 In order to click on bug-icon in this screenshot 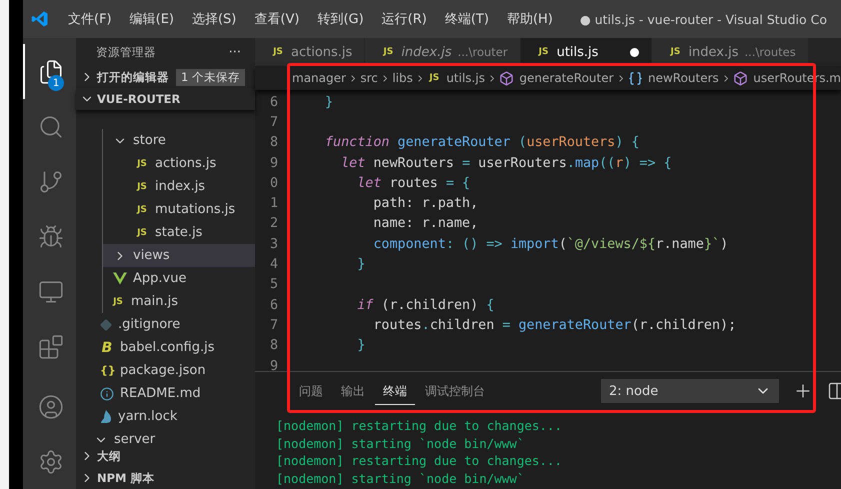, I will do `click(51, 237)`.